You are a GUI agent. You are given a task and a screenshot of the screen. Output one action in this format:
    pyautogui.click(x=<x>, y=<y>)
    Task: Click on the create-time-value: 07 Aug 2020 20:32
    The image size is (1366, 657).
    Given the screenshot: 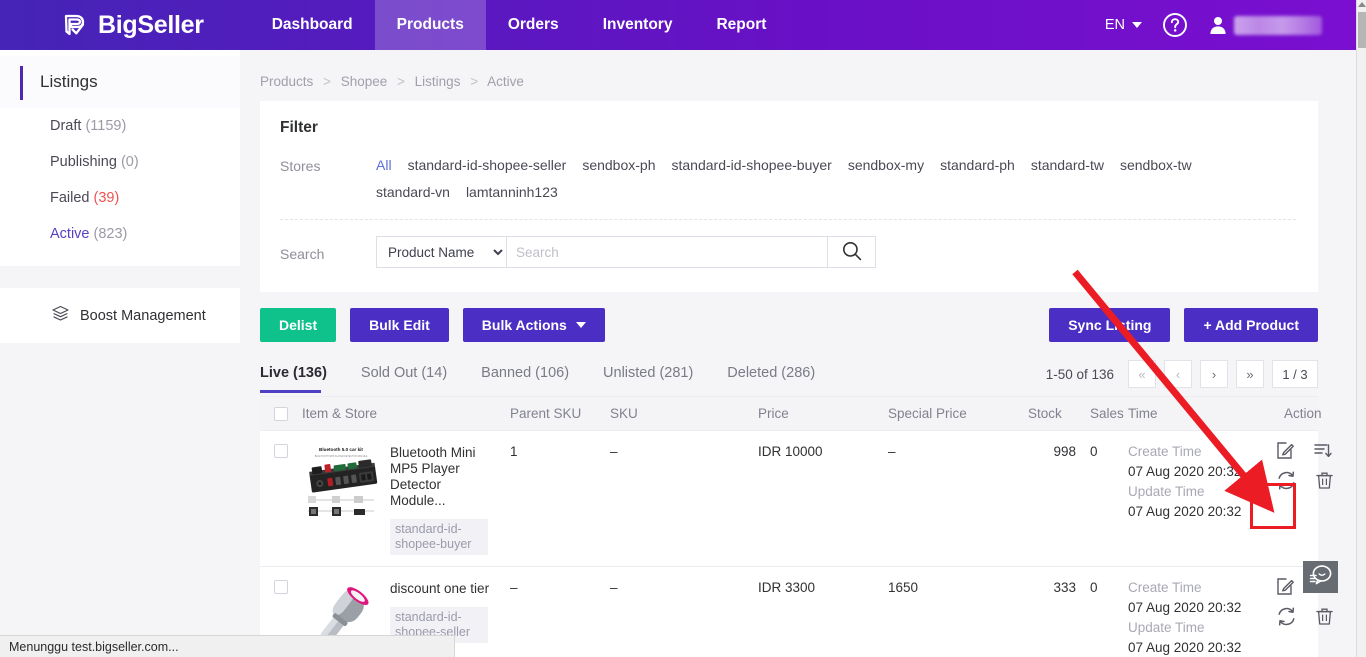 What is the action you would take?
    pyautogui.click(x=1185, y=607)
    